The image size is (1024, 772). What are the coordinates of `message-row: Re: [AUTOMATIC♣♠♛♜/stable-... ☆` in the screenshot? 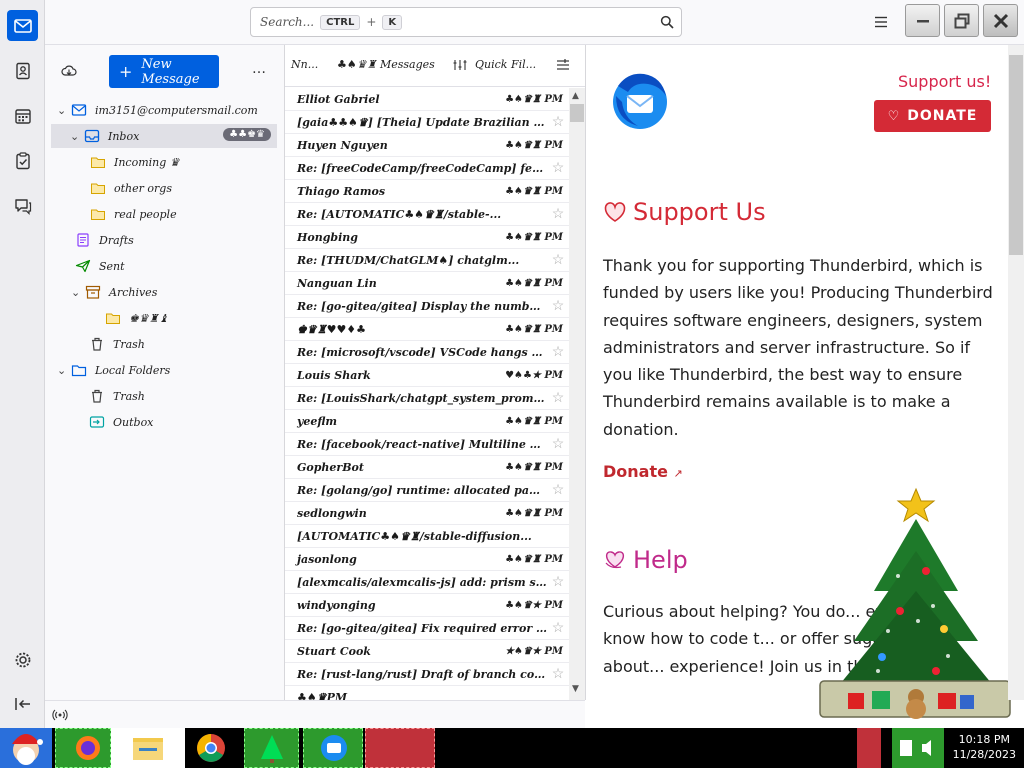 It's located at (427, 214).